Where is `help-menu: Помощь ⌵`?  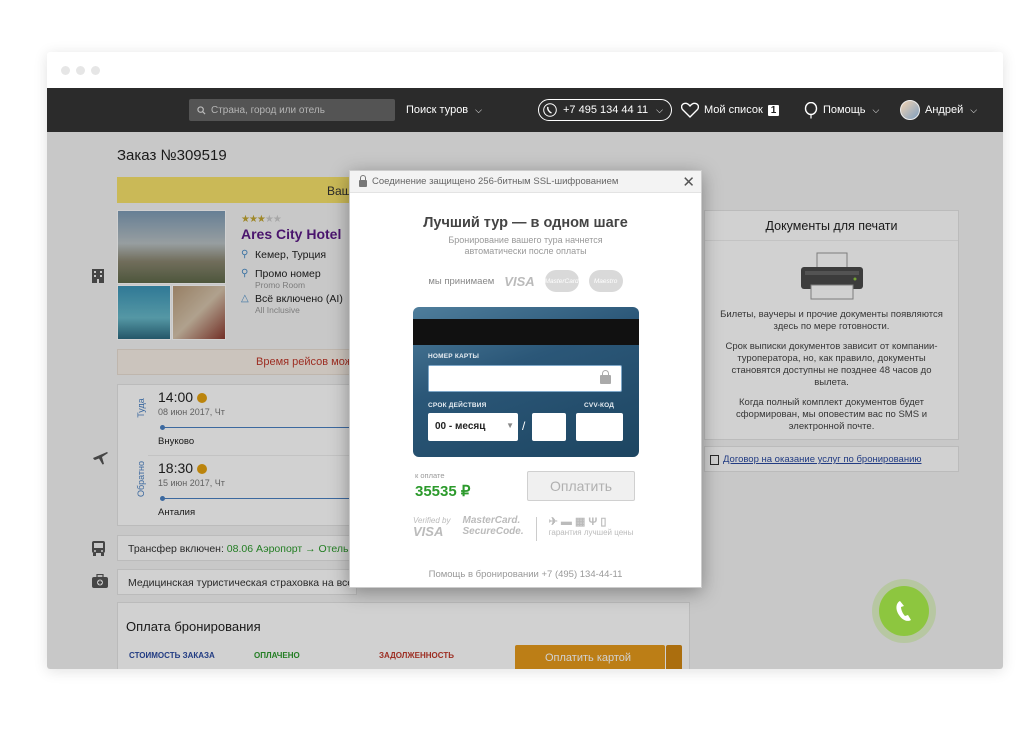 help-menu: Помощь ⌵ is located at coordinates (841, 110).